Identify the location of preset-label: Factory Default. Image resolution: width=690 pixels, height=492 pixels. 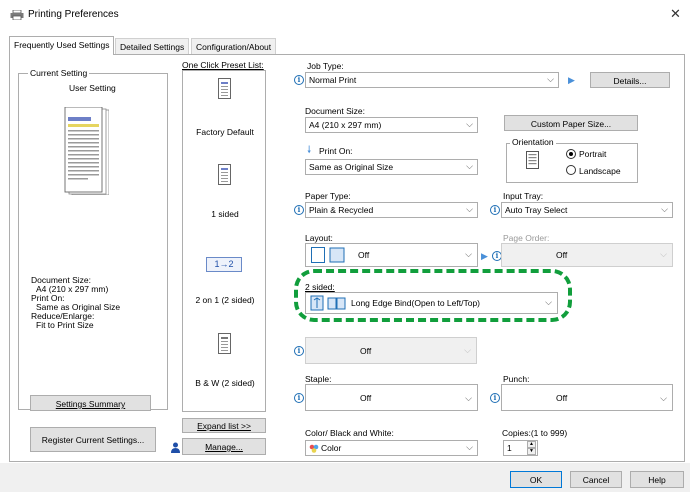
(225, 132).